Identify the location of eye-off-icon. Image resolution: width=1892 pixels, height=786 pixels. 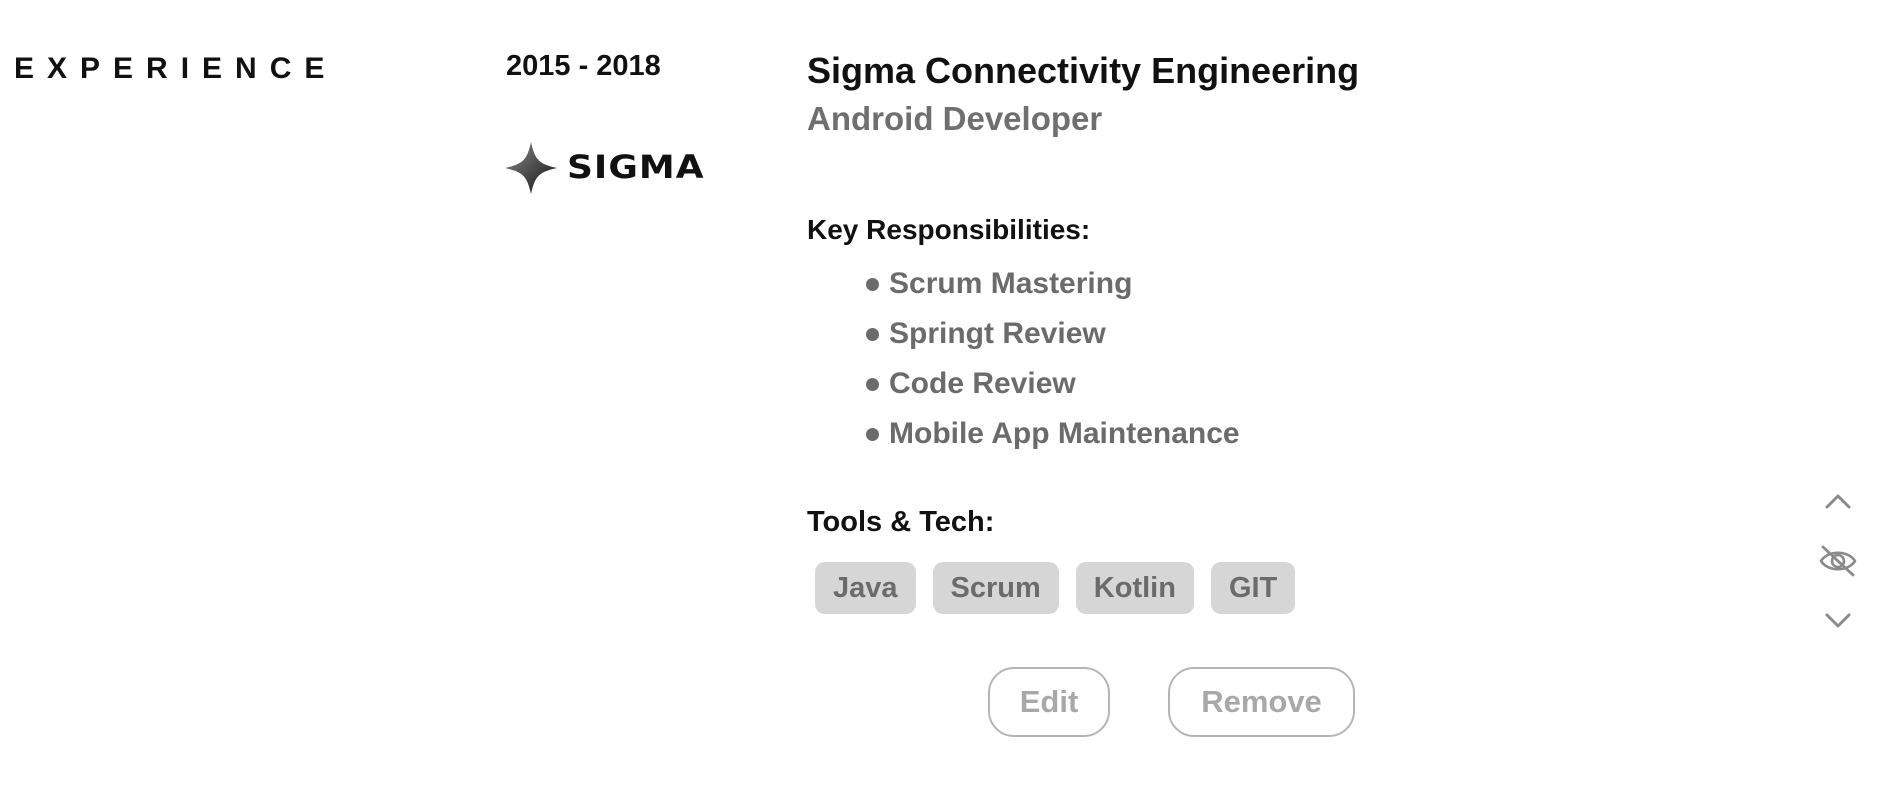
(1838, 561).